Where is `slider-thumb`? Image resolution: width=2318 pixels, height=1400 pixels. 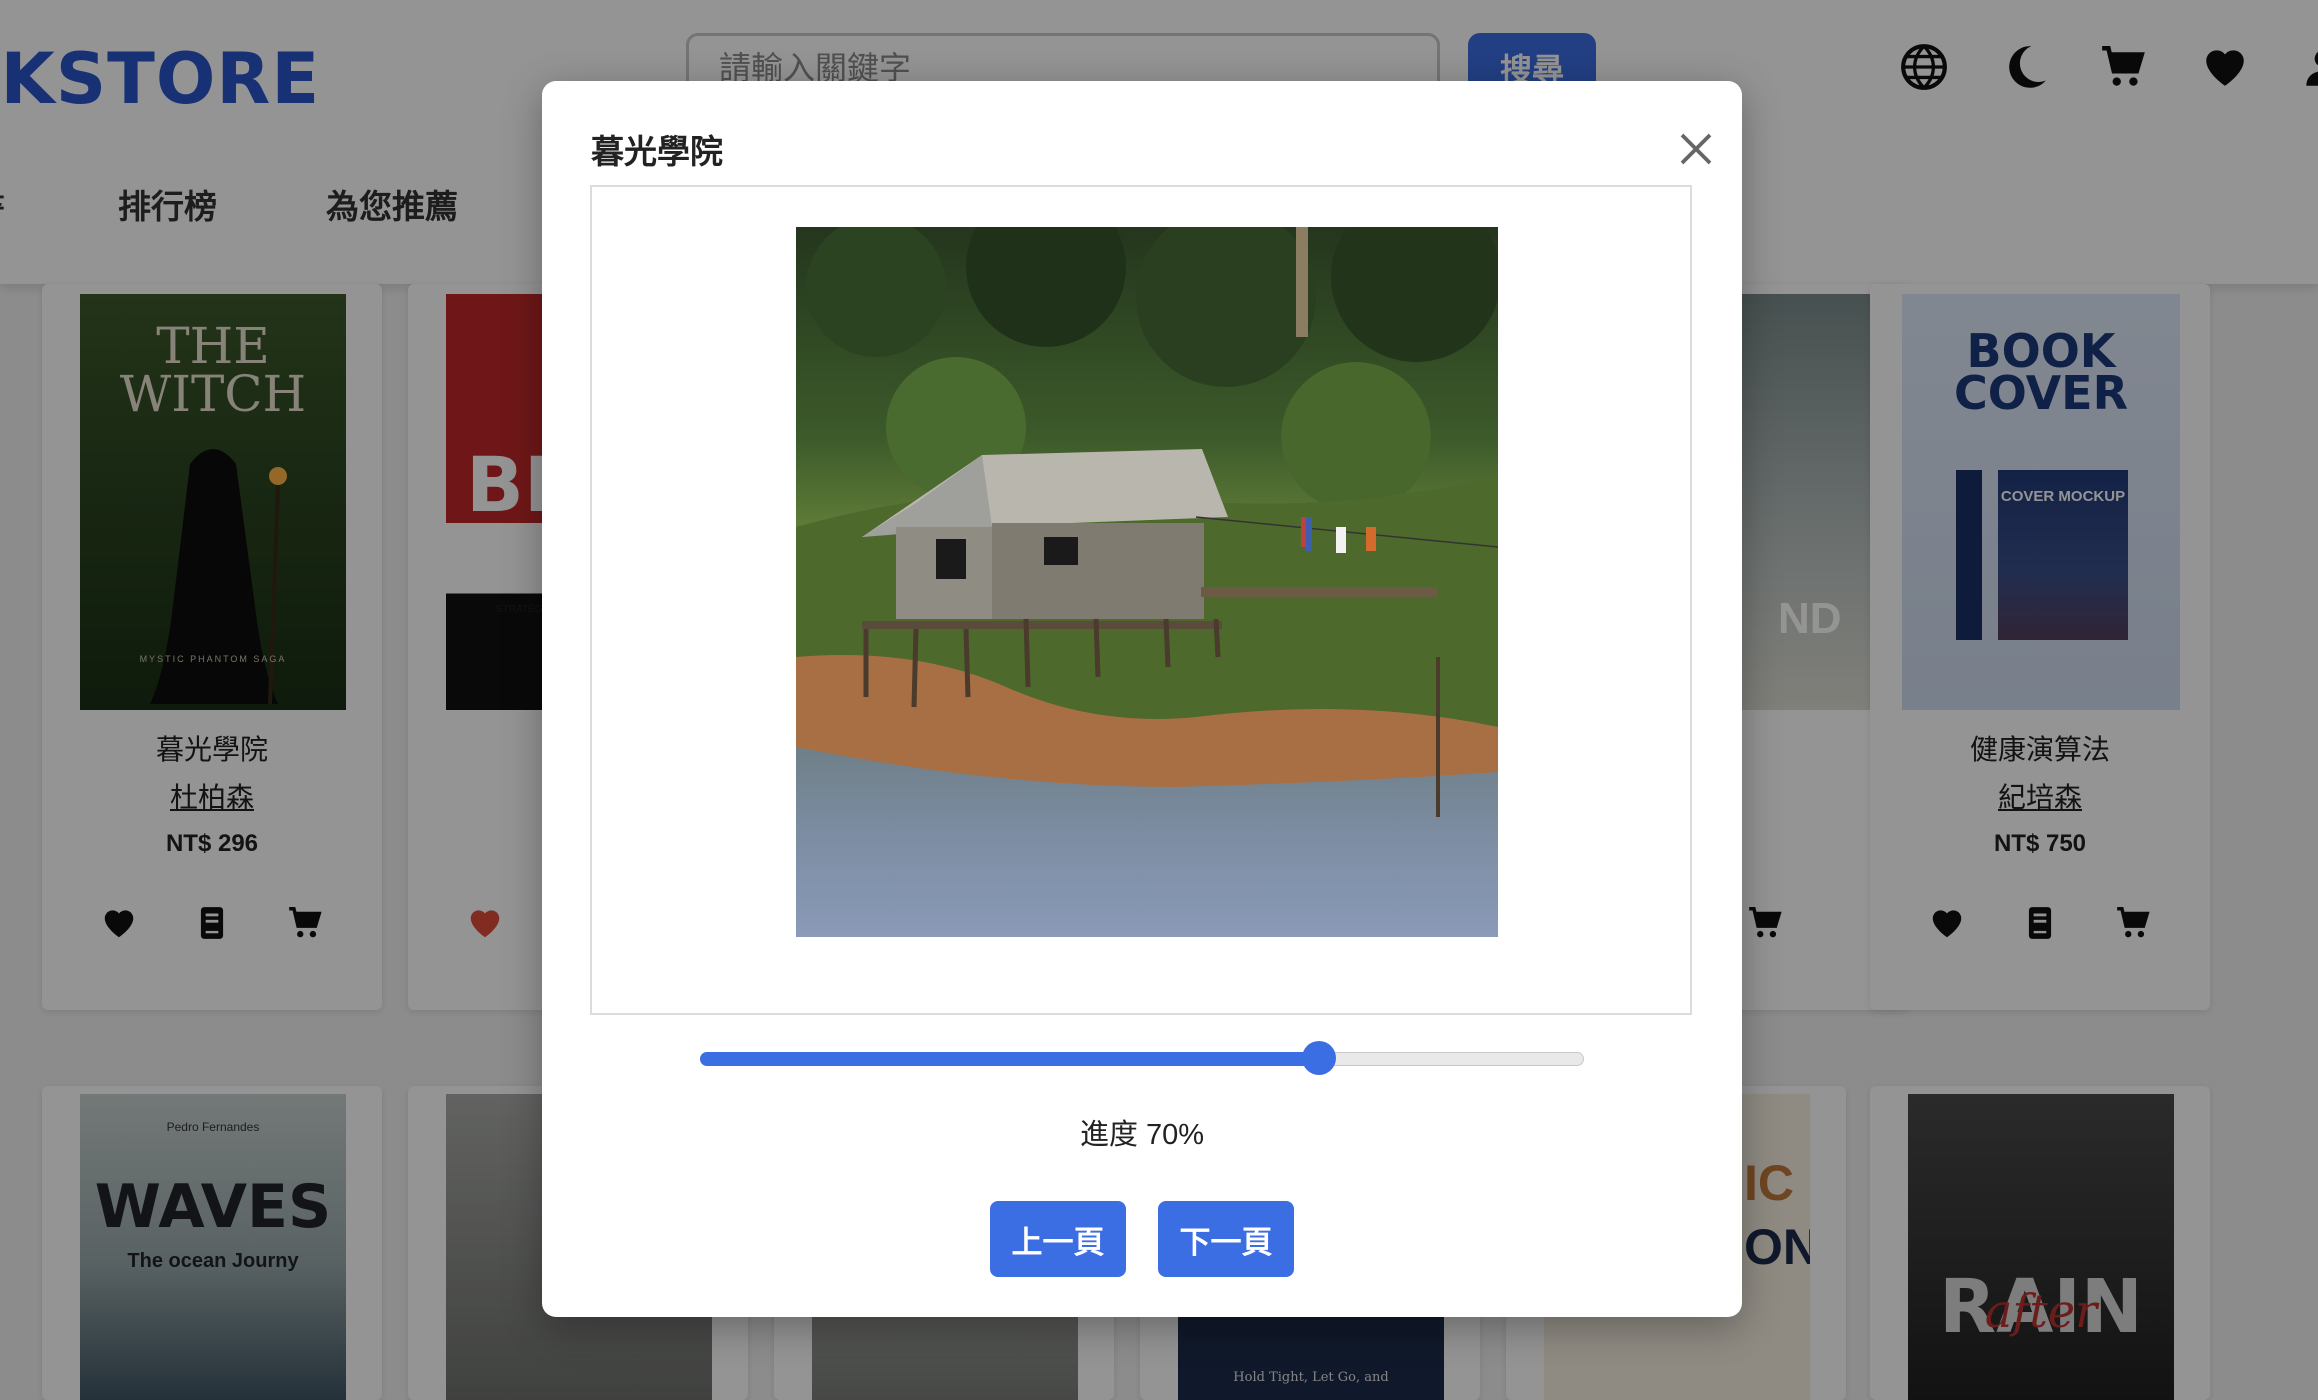 slider-thumb is located at coordinates (1318, 1058).